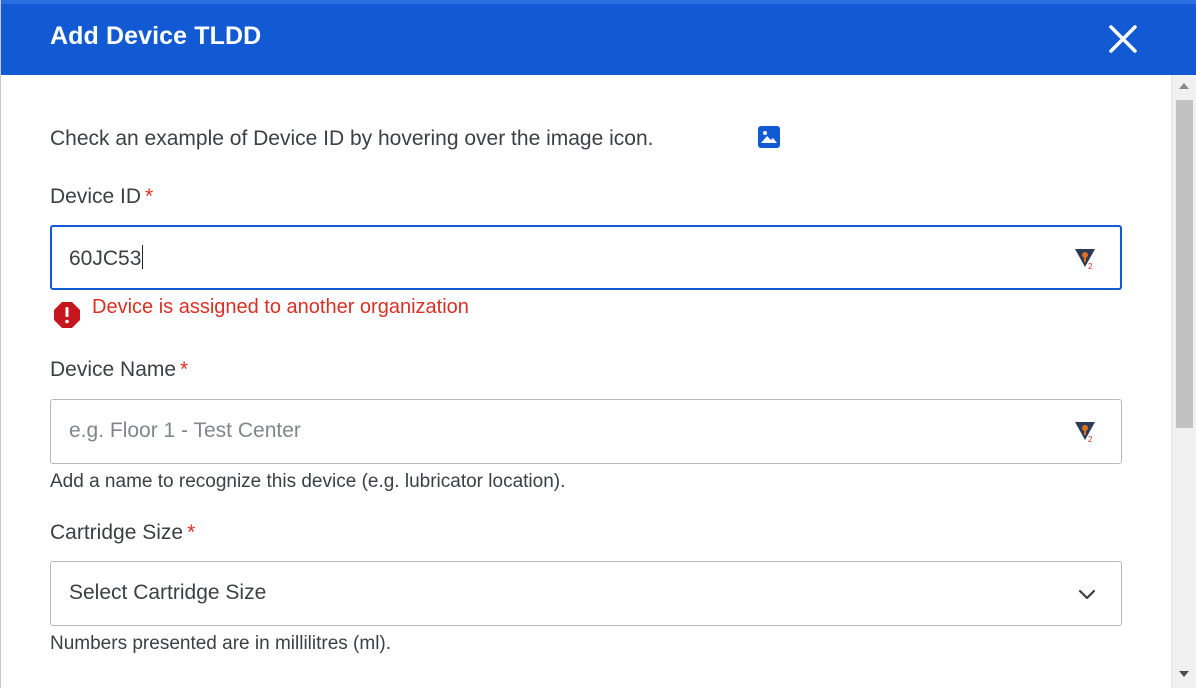 This screenshot has width=1196, height=688. Describe the element at coordinates (1184, 674) in the screenshot. I see `scroll-down-icon` at that location.